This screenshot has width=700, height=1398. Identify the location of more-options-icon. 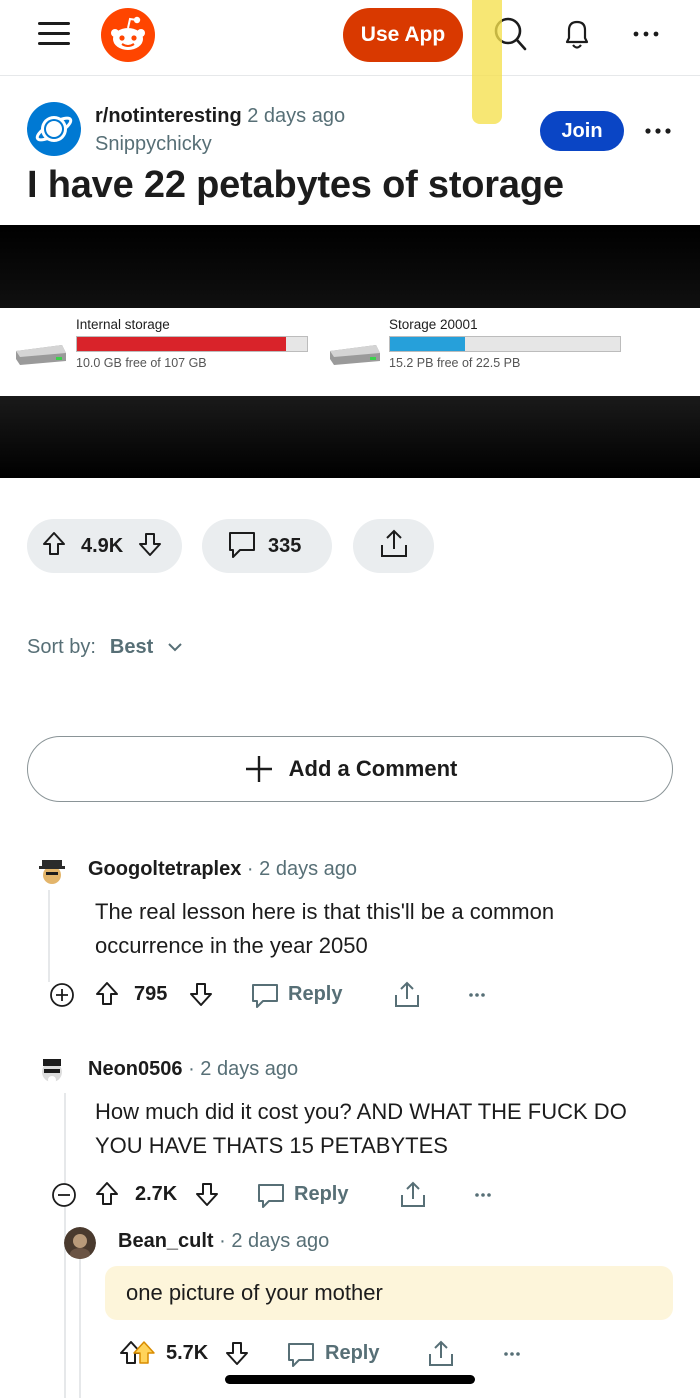
(646, 34).